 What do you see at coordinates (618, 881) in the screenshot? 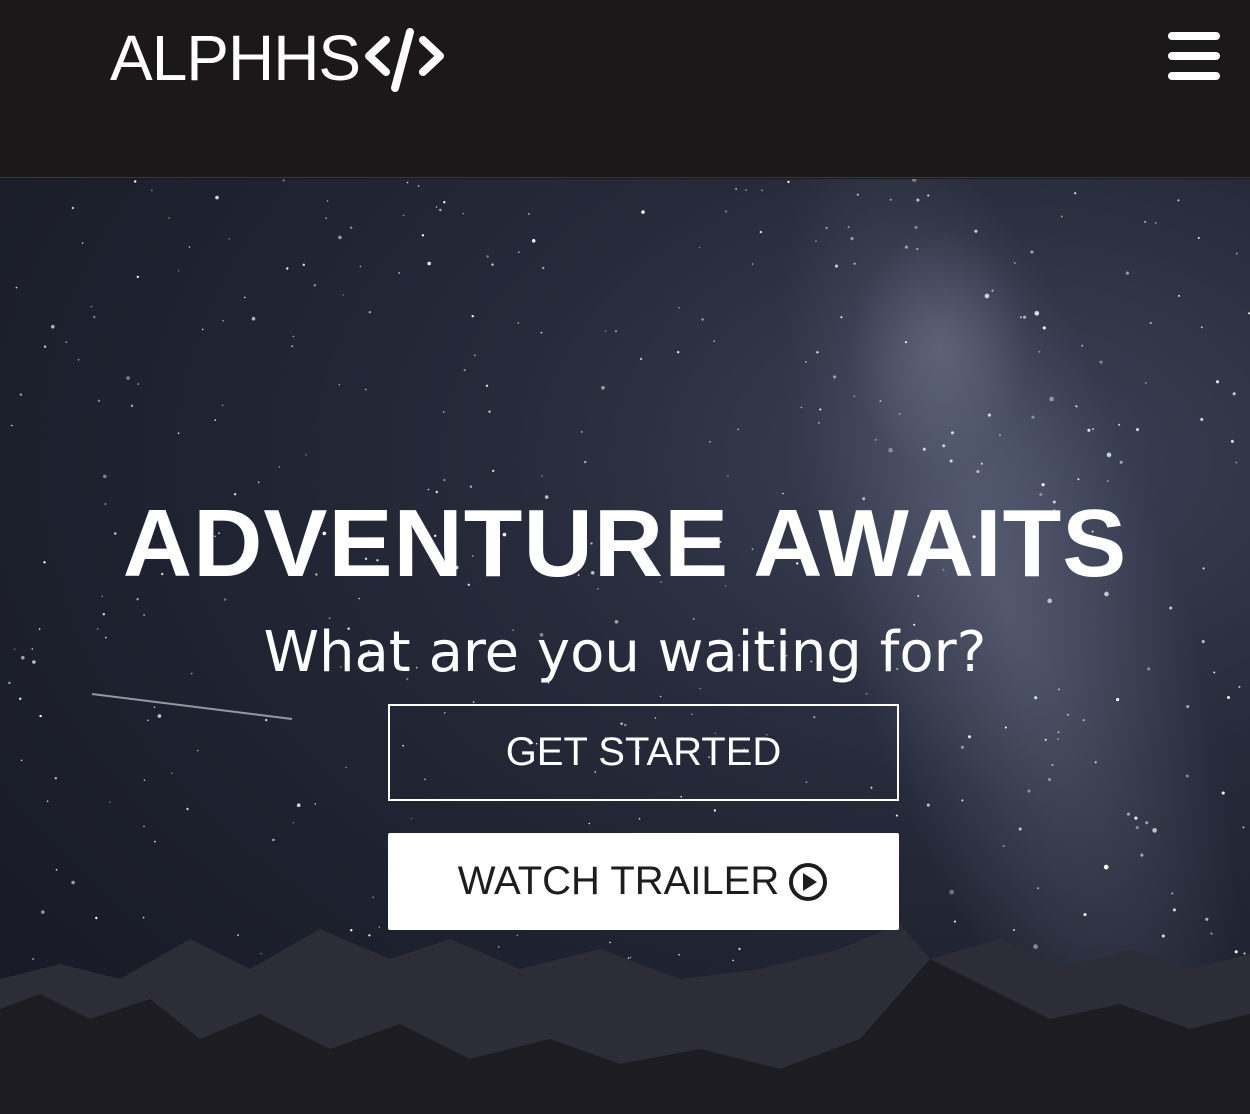
I see `watch-trailer-label: WATCH TRAILER` at bounding box center [618, 881].